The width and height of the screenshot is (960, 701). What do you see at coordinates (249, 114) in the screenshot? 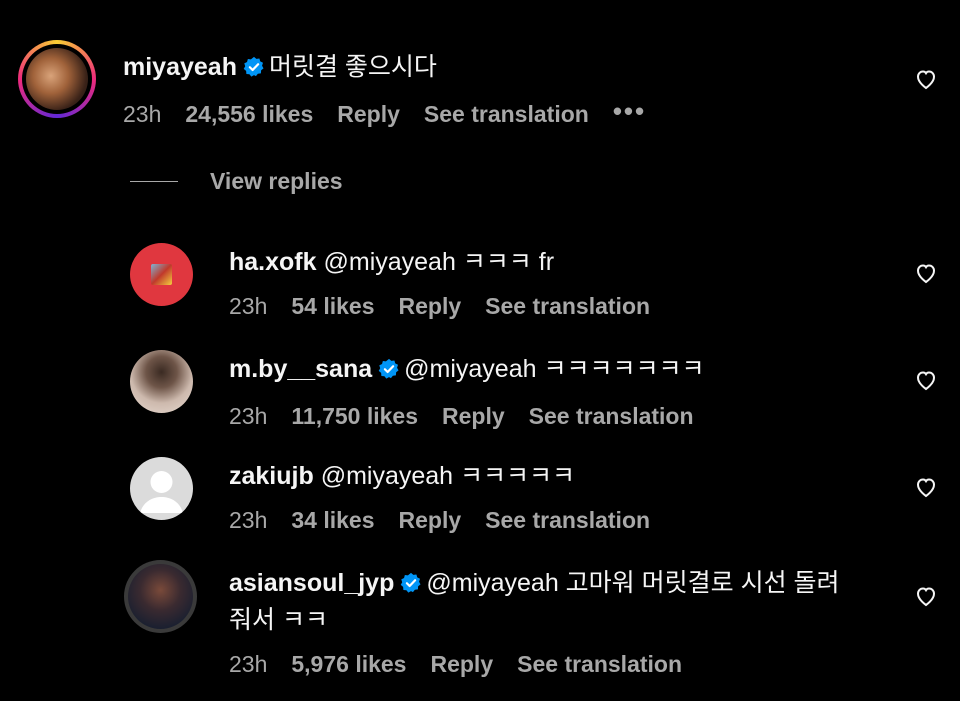
I see `likes-count: 24,556 likes` at bounding box center [249, 114].